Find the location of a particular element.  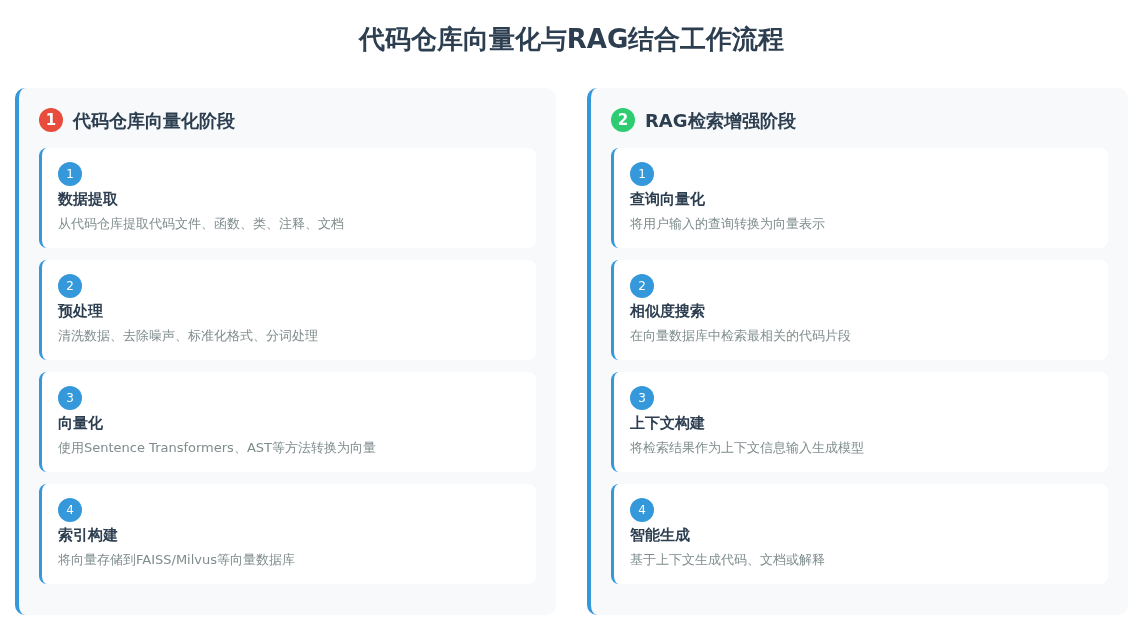

step-description: 在向量数据库中检索最相关的代码片段 is located at coordinates (740, 336).